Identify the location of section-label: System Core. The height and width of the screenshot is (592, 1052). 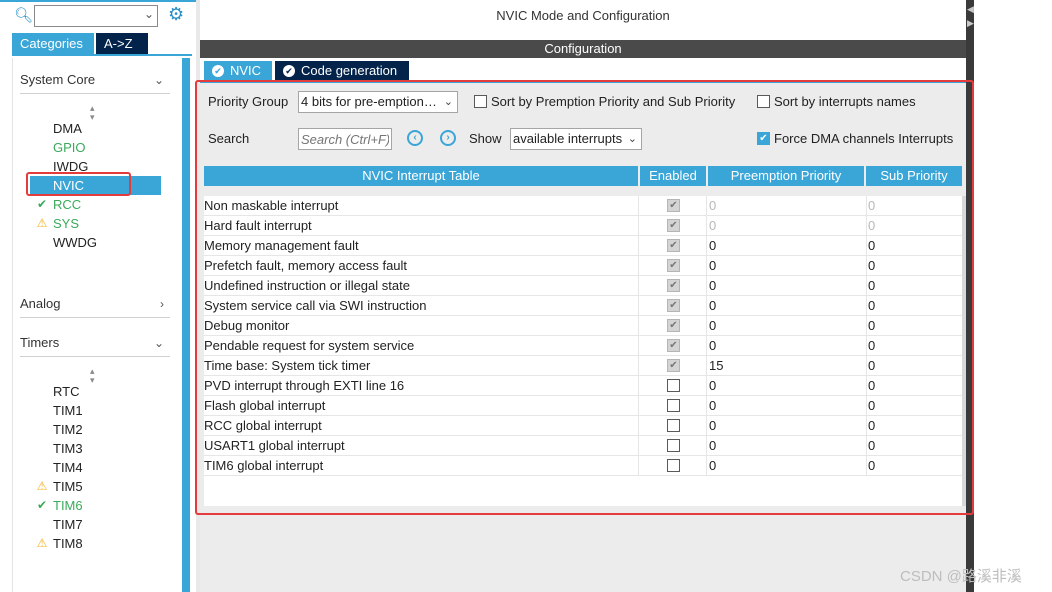
(58, 79).